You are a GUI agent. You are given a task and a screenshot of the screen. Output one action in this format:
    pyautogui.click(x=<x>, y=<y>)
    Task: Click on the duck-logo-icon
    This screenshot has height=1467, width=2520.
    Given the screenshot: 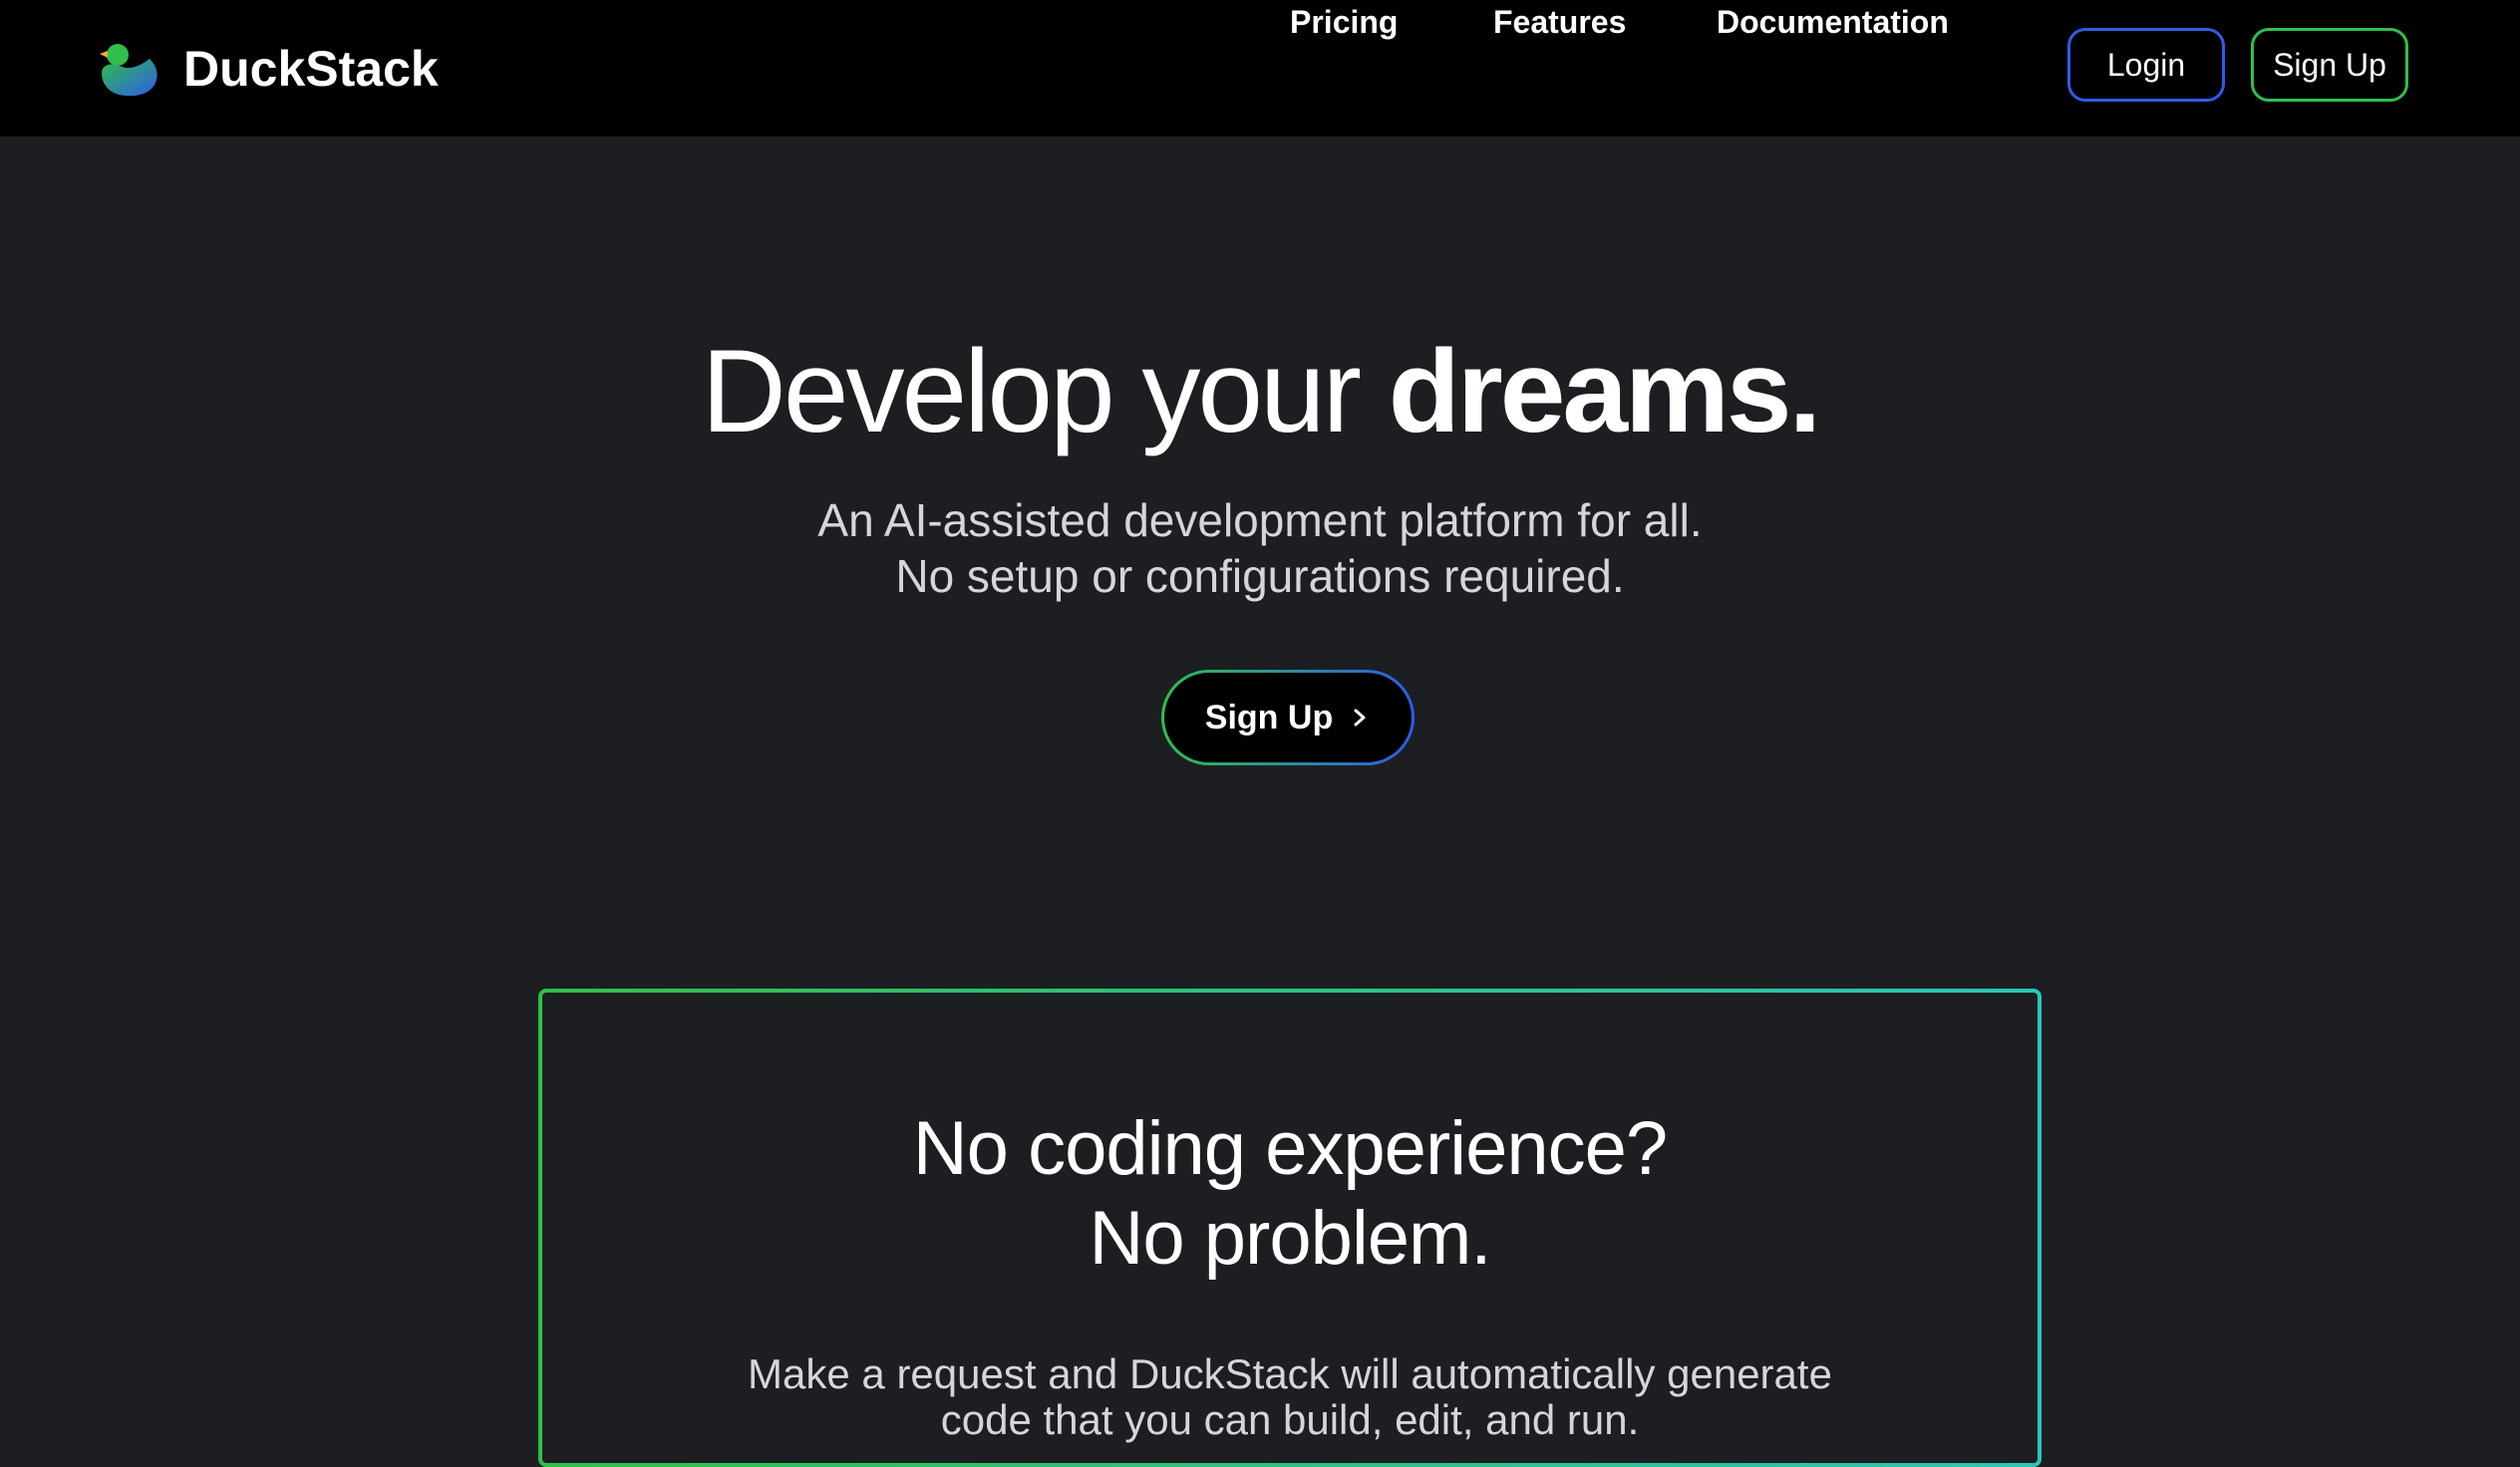 What is the action you would take?
    pyautogui.click(x=129, y=71)
    